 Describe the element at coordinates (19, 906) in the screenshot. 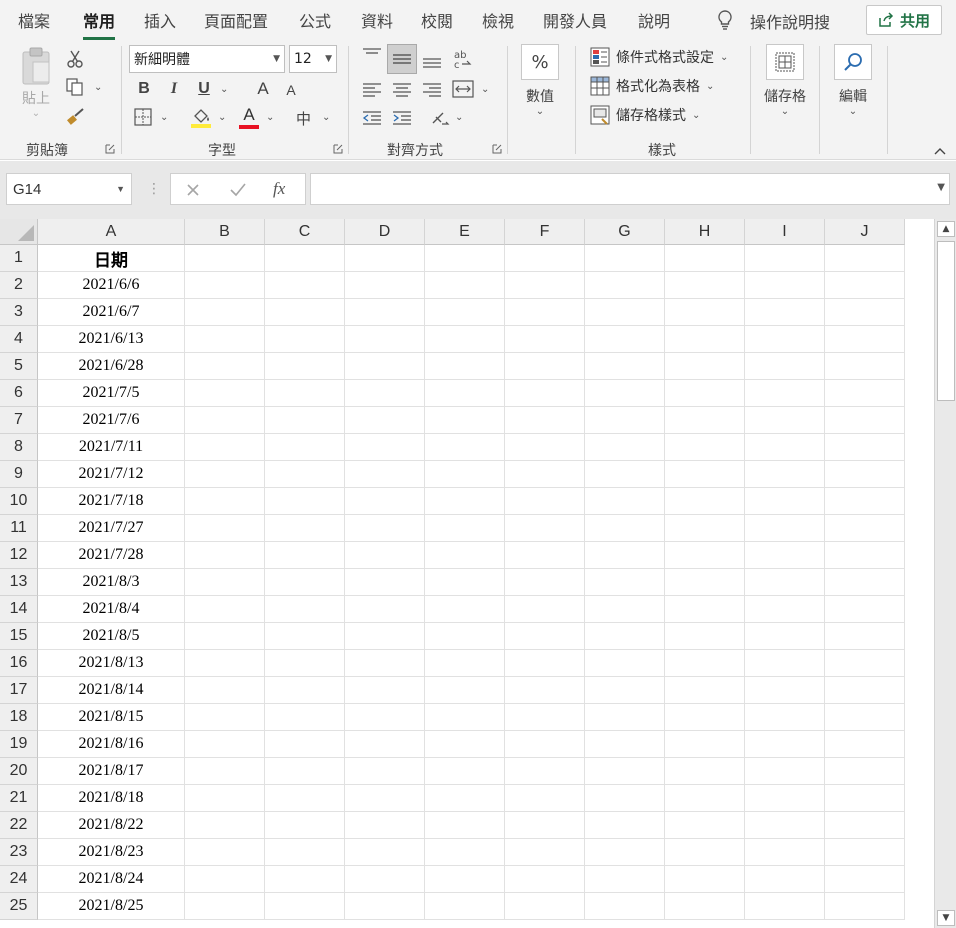

I see `row-header: 25` at that location.